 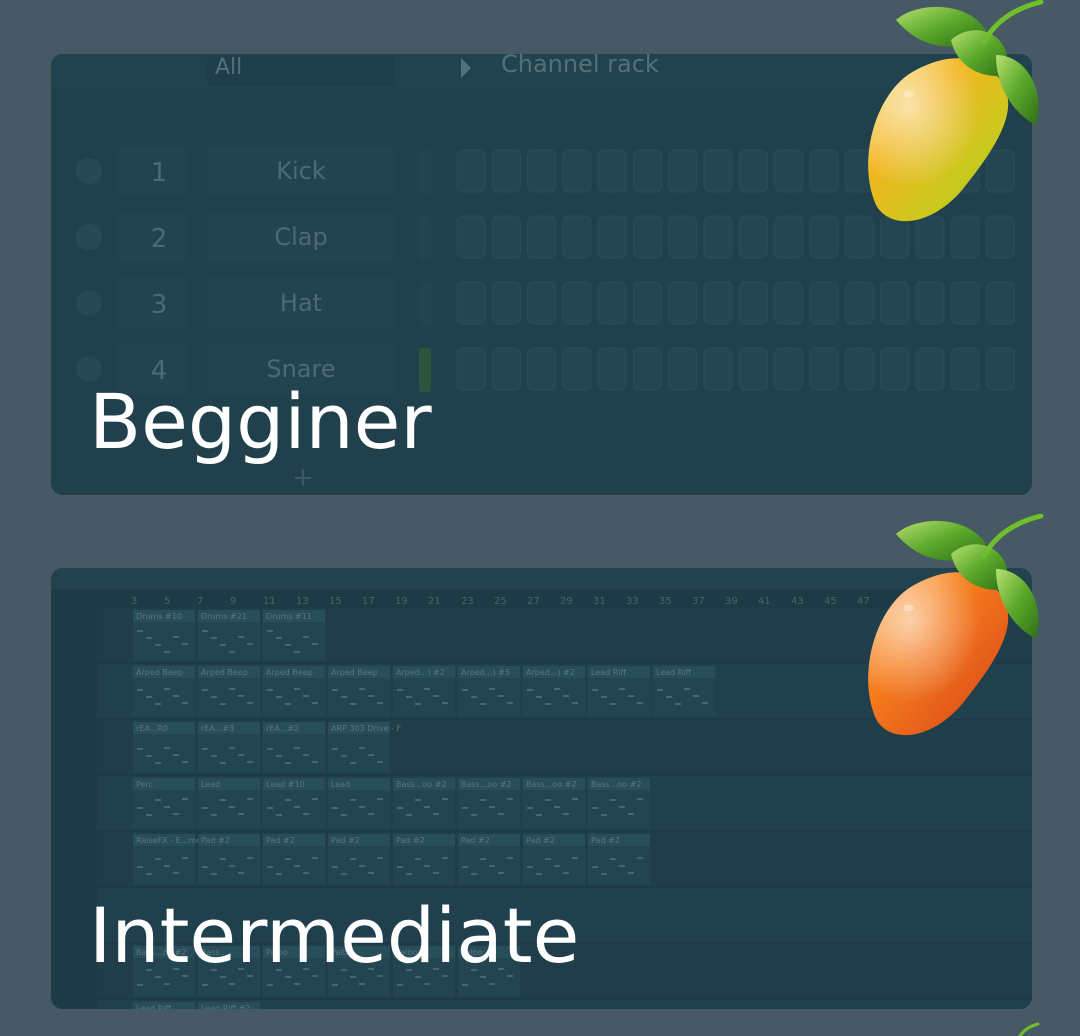 I want to click on fl-studio-yellow-fruit-icon, so click(x=956, y=111).